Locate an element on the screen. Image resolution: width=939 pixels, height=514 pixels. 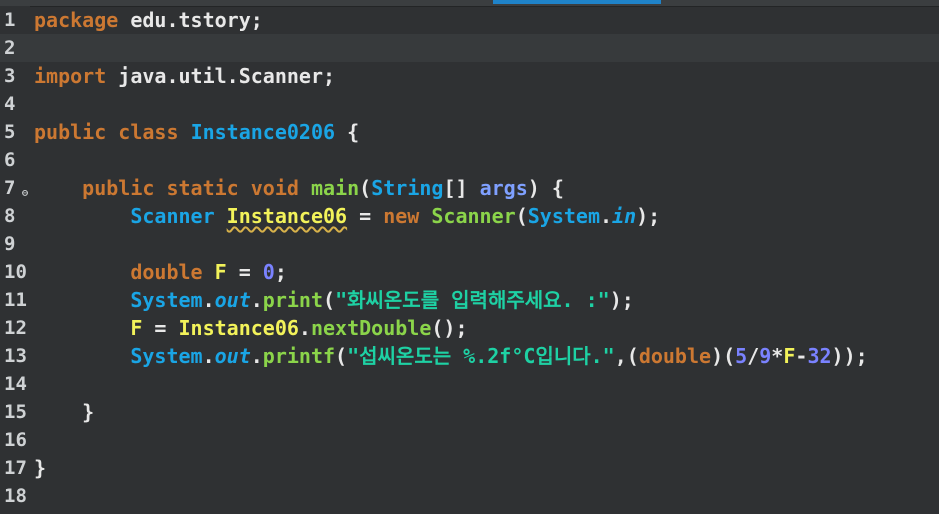
code-line: 1 package edu.tstory; is located at coordinates (469, 20).